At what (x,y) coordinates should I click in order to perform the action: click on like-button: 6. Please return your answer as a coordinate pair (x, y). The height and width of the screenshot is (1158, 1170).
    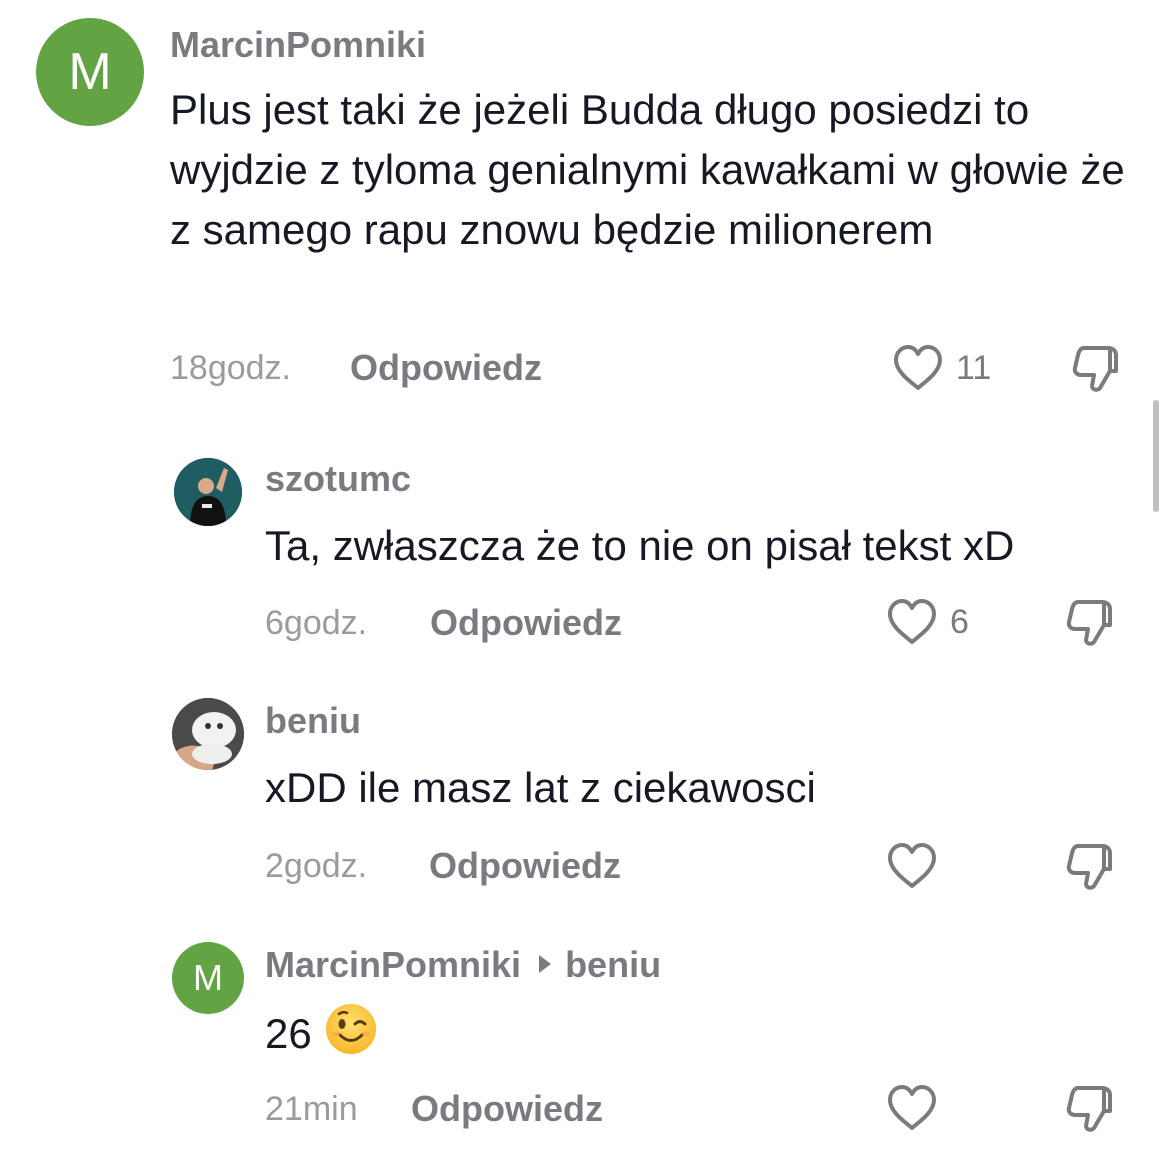
    Looking at the image, I should click on (927, 622).